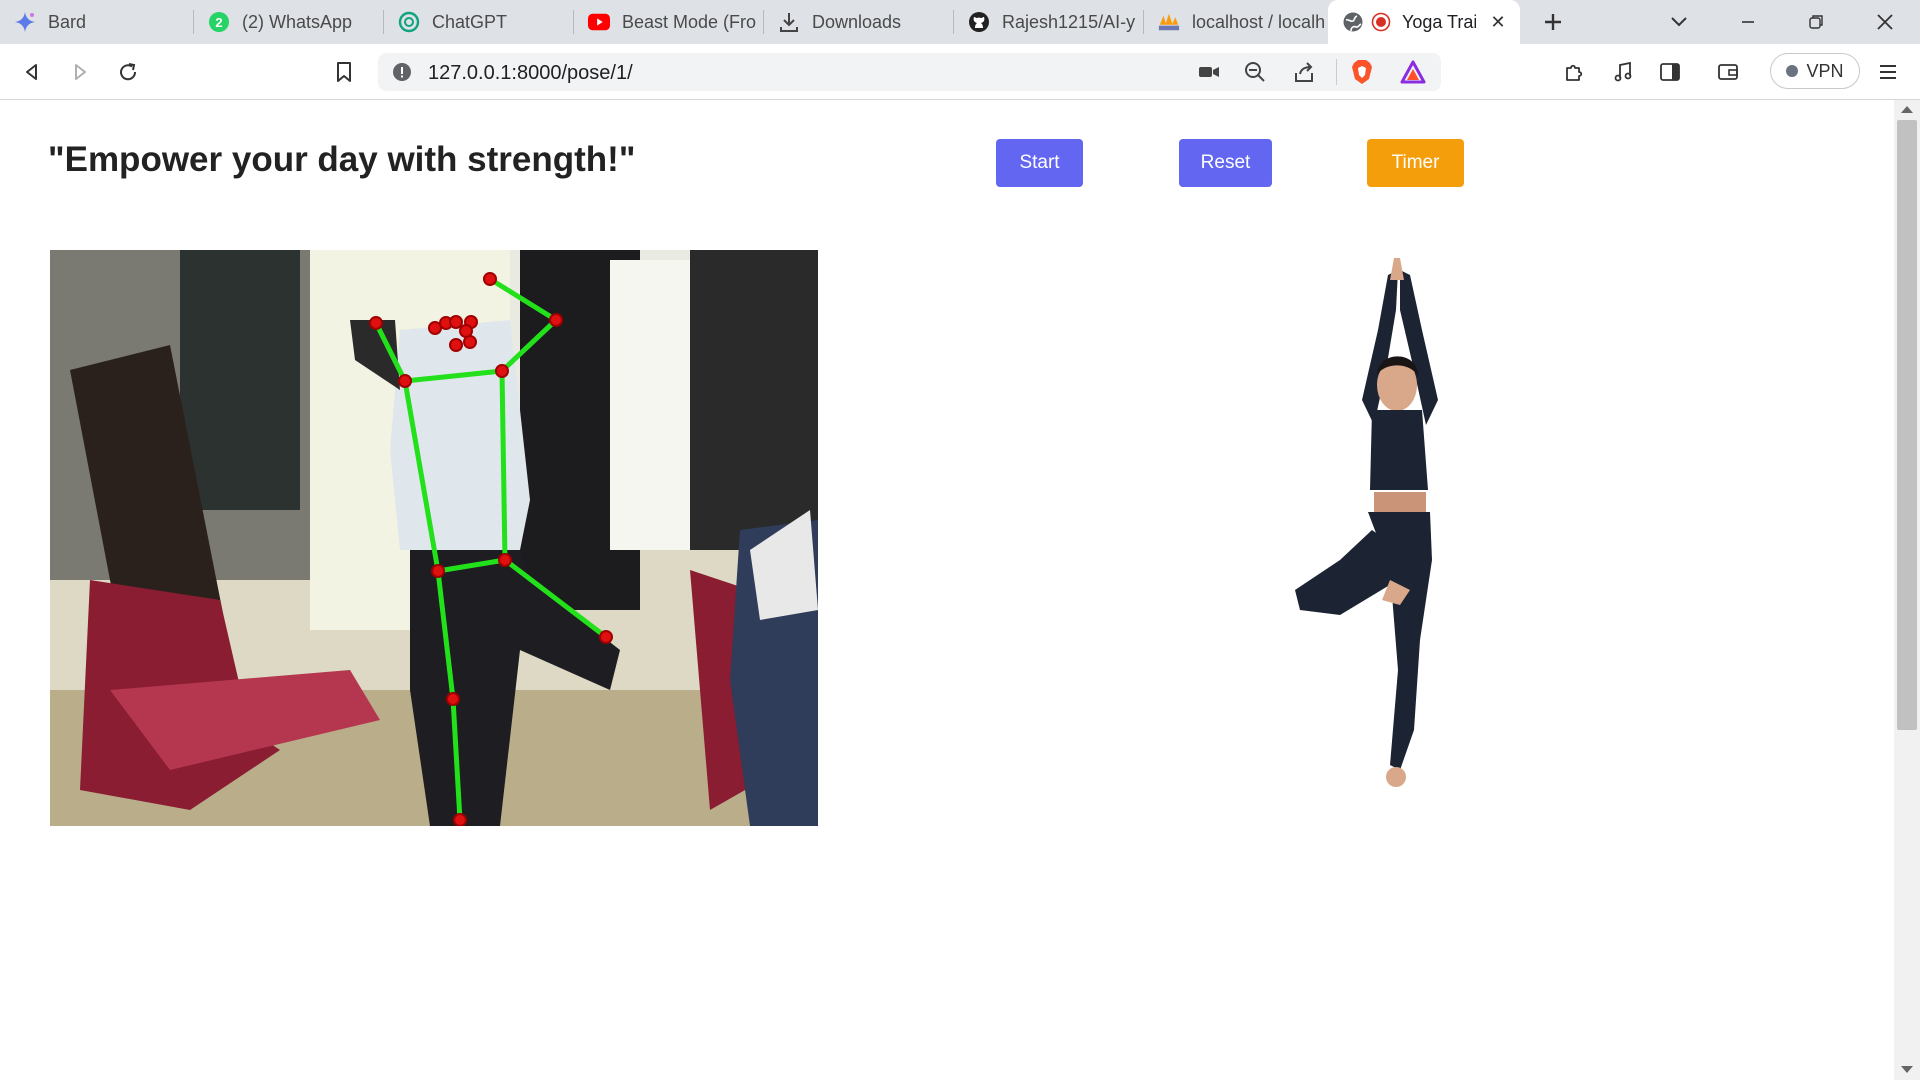  What do you see at coordinates (979, 22) in the screenshot?
I see `github-icon` at bounding box center [979, 22].